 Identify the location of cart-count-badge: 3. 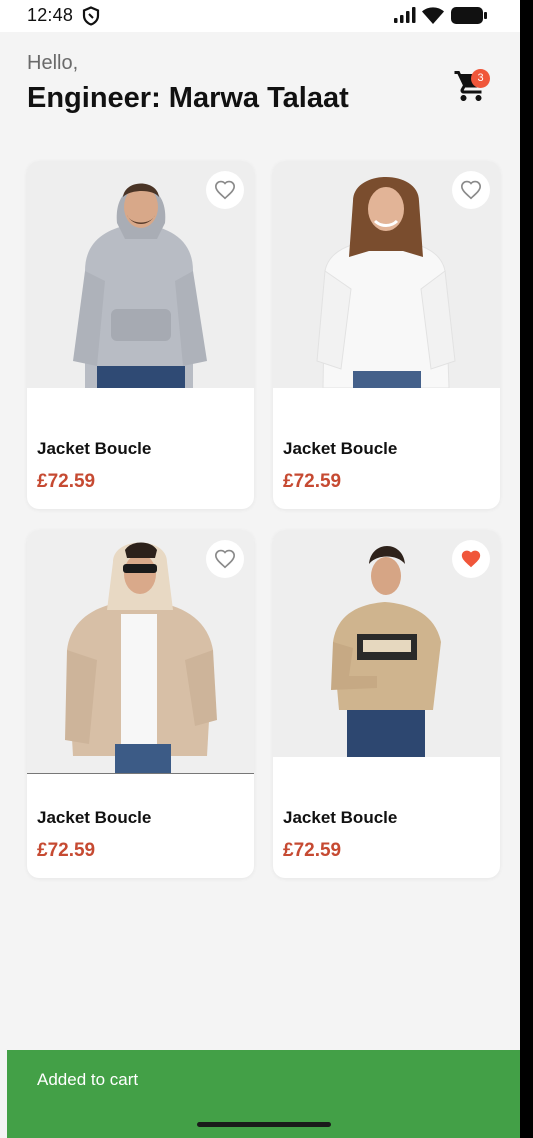
(480, 78).